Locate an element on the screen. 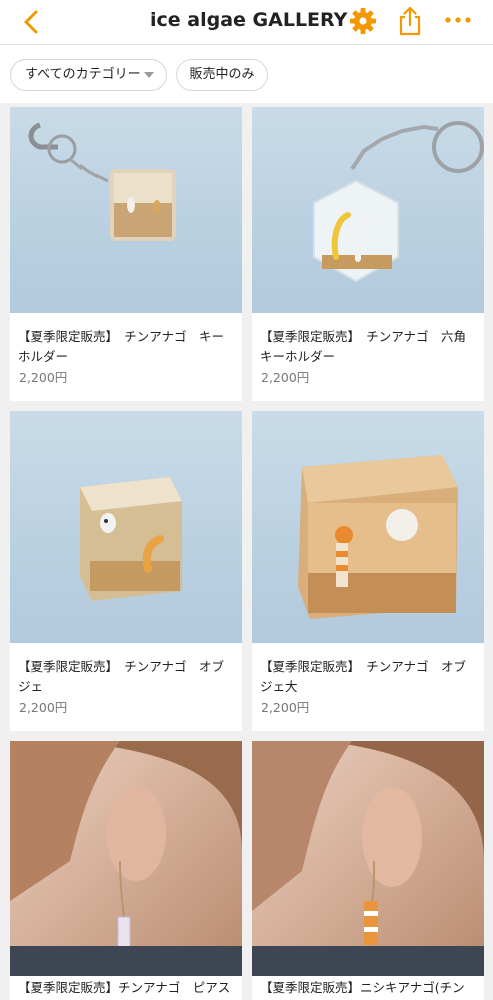 The height and width of the screenshot is (1000, 493). caret-down-icon is located at coordinates (149, 75).